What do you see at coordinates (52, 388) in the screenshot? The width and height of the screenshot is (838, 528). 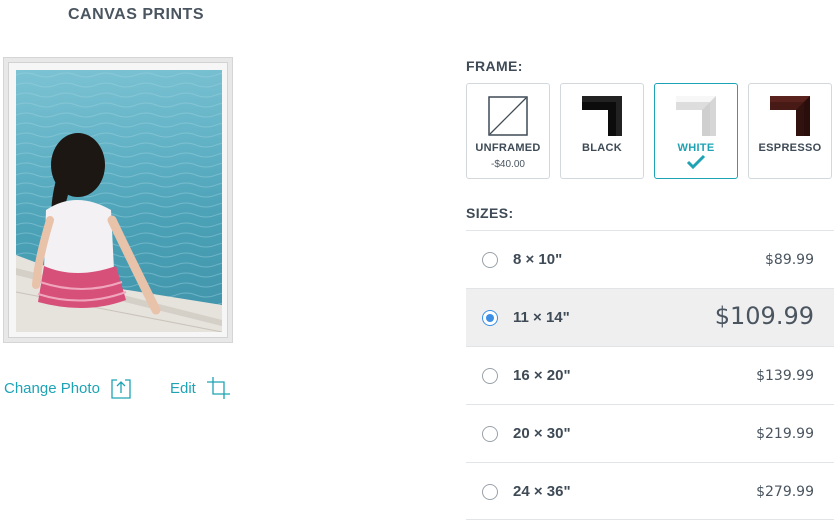 I see `change-photo-label: Change Photo` at bounding box center [52, 388].